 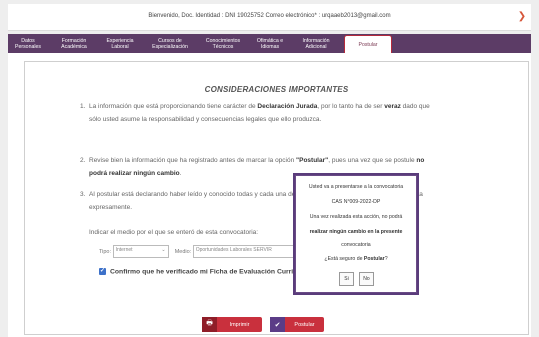 I want to click on postular-button: ✔ Postular, so click(x=297, y=324).